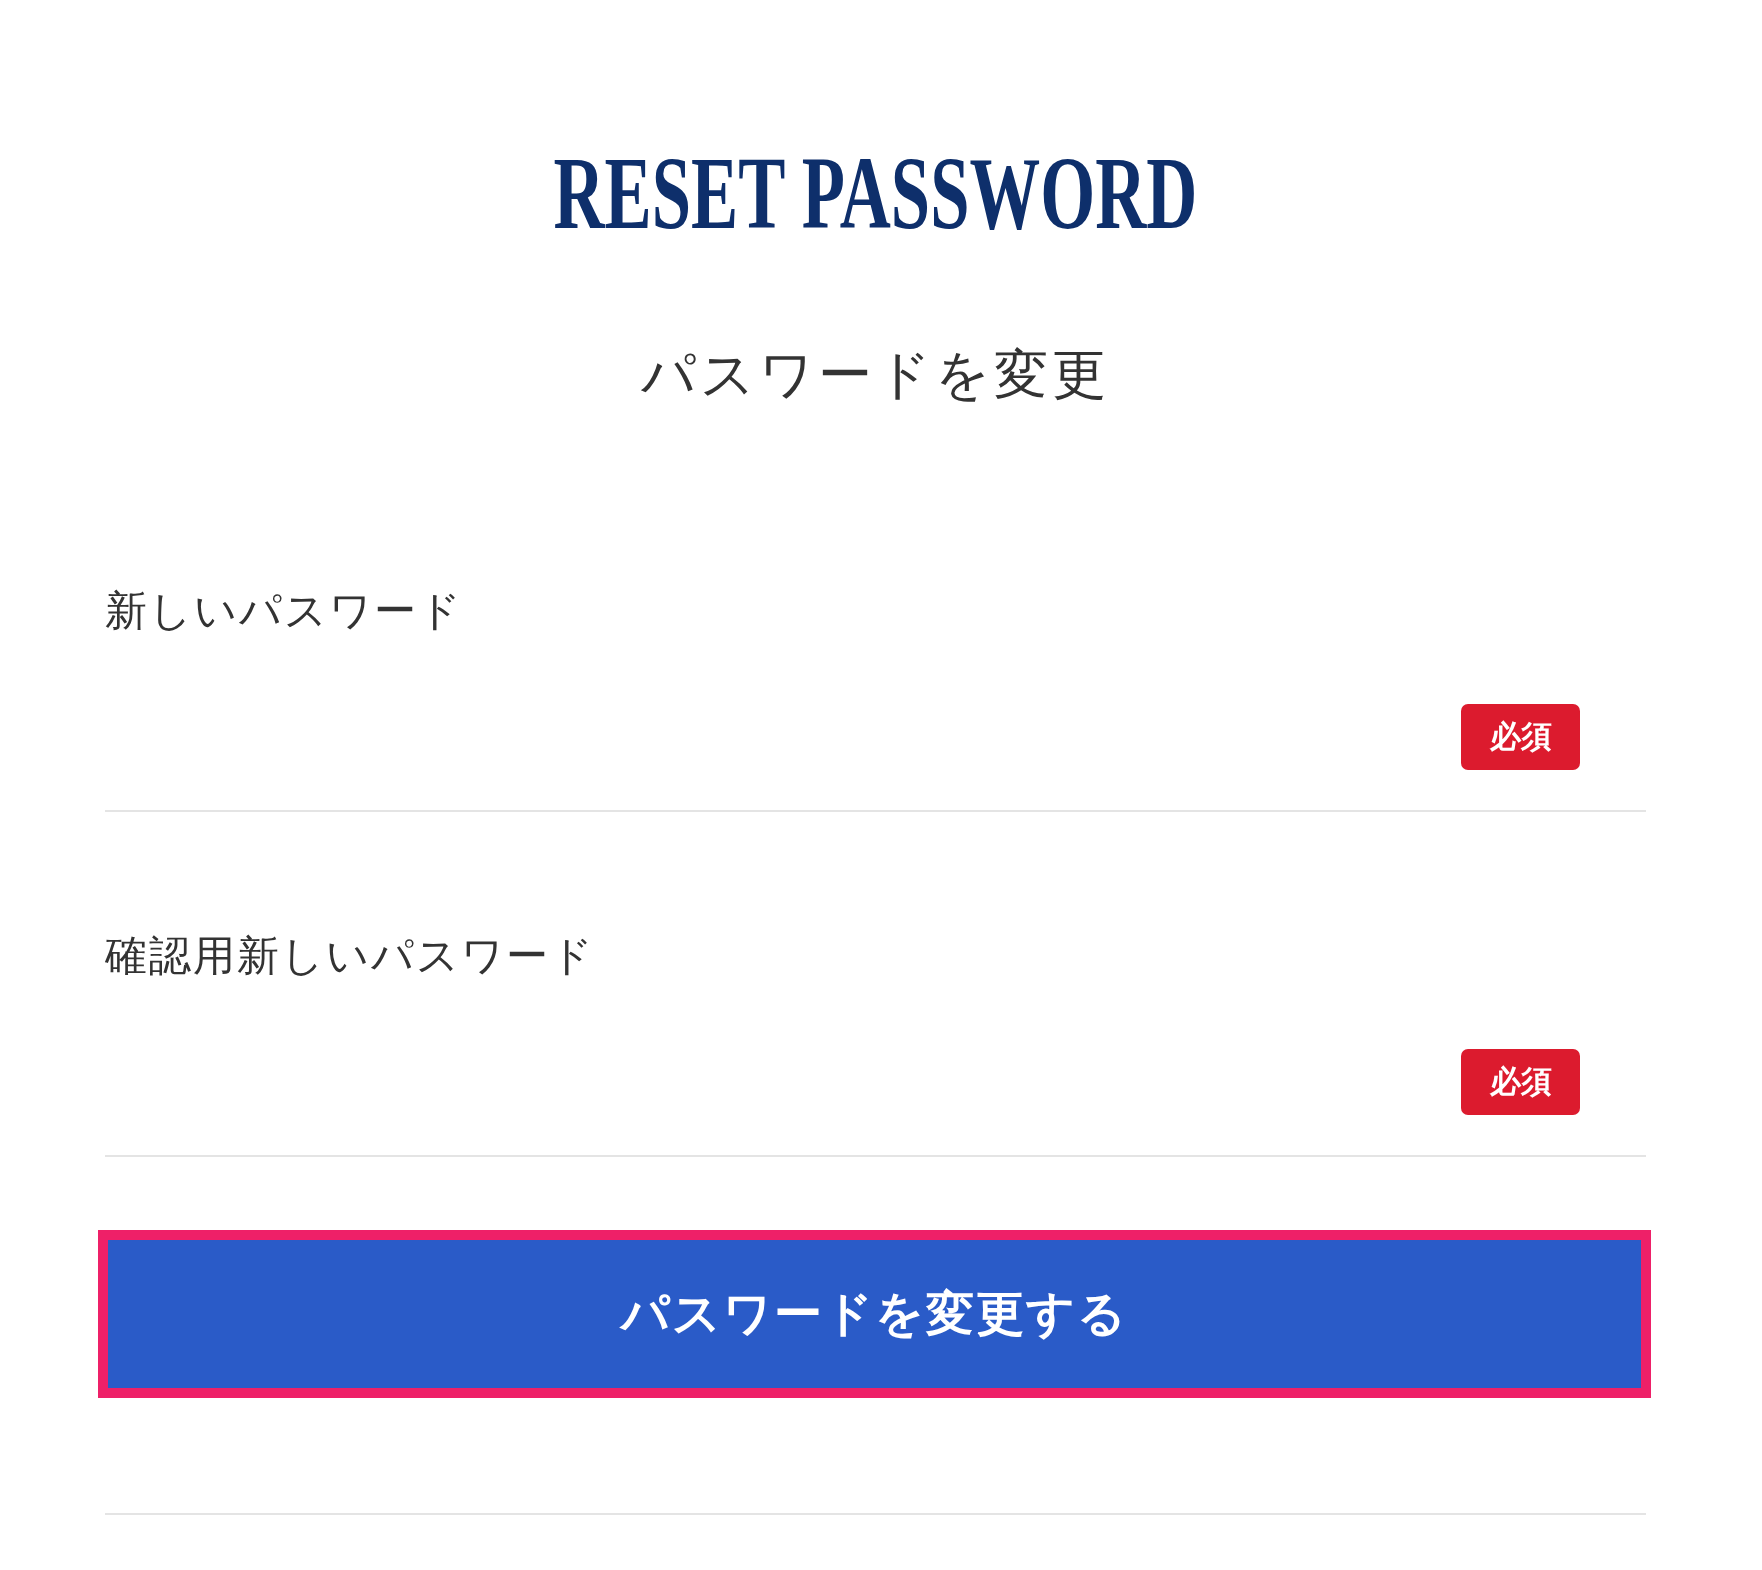 Image resolution: width=1762 pixels, height=1570 pixels. Describe the element at coordinates (350, 956) in the screenshot. I see `field-label: 確認用新しいパスワード` at that location.